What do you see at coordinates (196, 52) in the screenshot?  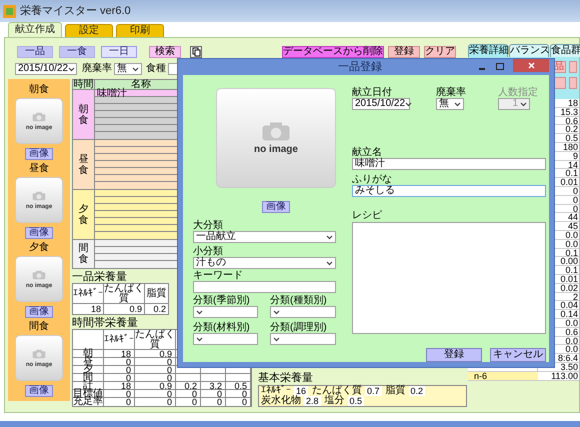 I see `copy-icon` at bounding box center [196, 52].